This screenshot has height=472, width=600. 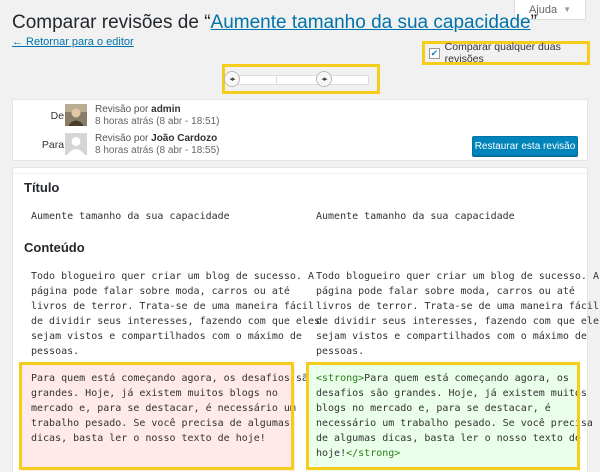 I want to click on removed-highlight, so click(x=156, y=416).